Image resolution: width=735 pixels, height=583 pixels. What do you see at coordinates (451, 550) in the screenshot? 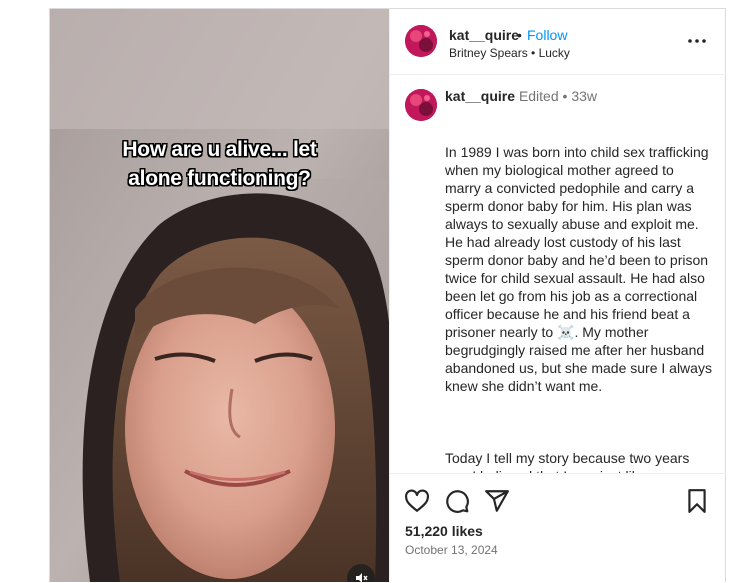
I see `post-date: October 13, 2024` at bounding box center [451, 550].